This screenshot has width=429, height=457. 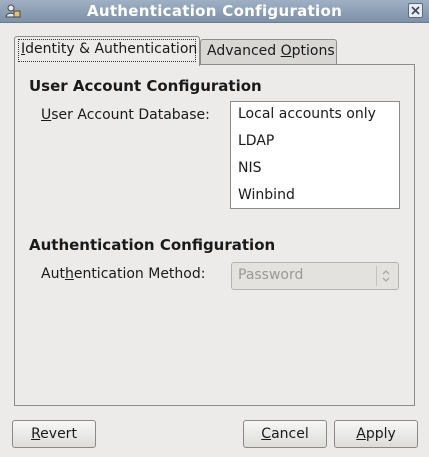 What do you see at coordinates (109, 49) in the screenshot?
I see `tab-identity-authentication-label: Identity & Authentication` at bounding box center [109, 49].